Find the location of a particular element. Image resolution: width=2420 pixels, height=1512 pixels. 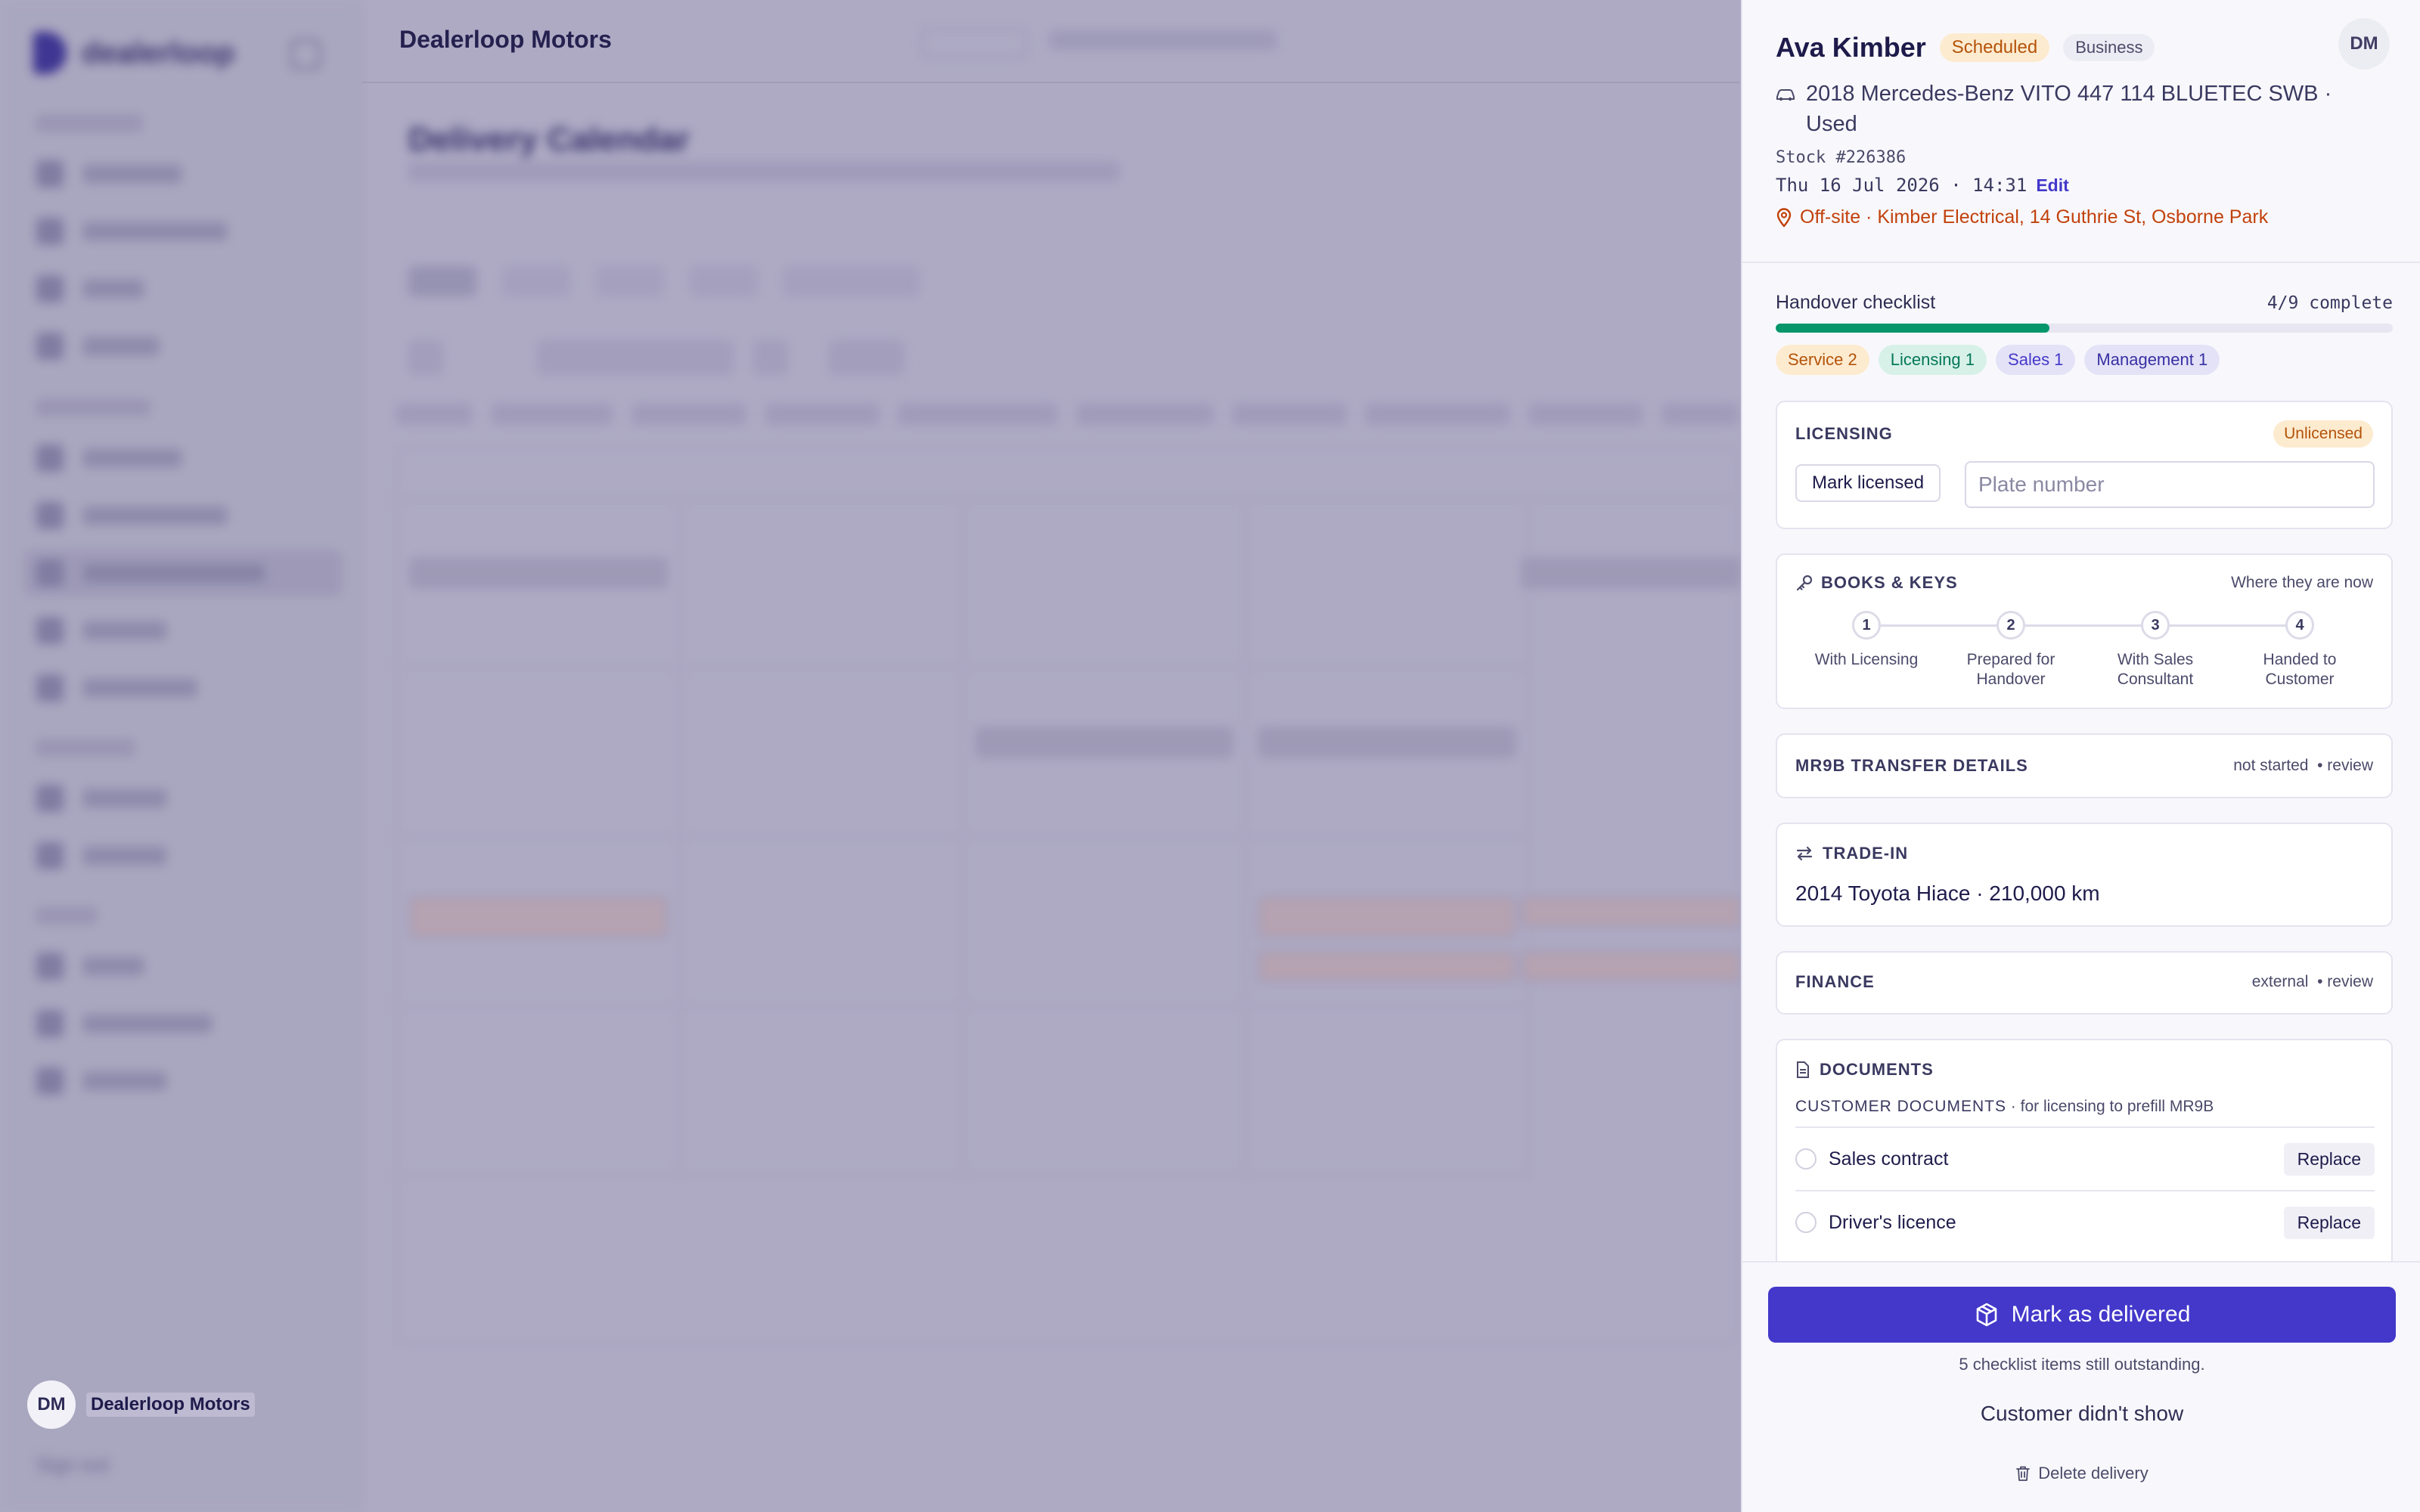

books-keys-step: 2 Prepared for Handover is located at coordinates (2011, 650).